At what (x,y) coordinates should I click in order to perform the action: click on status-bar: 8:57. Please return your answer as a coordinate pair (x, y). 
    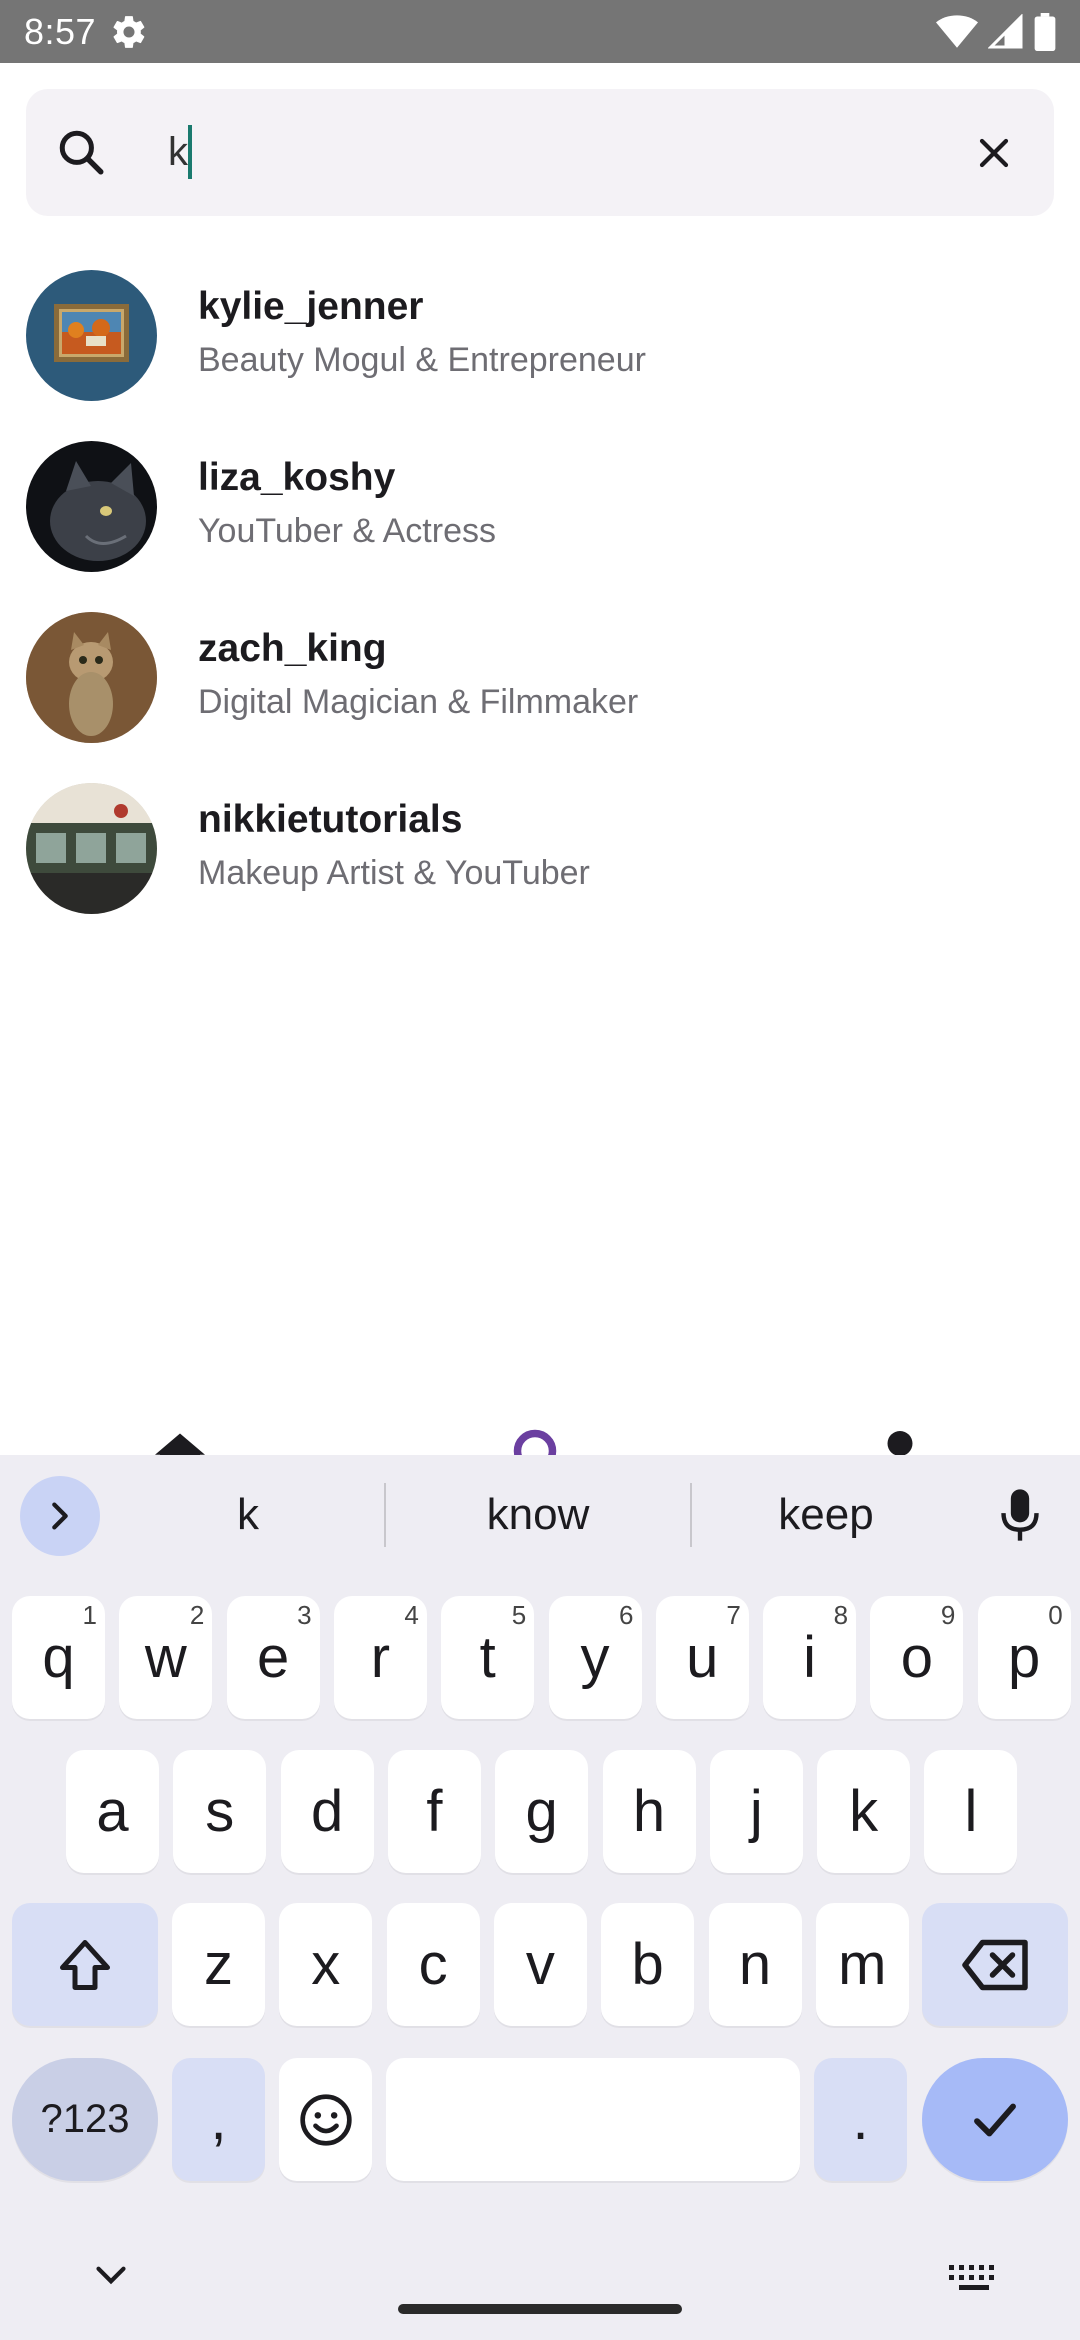
    Looking at the image, I should click on (540, 31).